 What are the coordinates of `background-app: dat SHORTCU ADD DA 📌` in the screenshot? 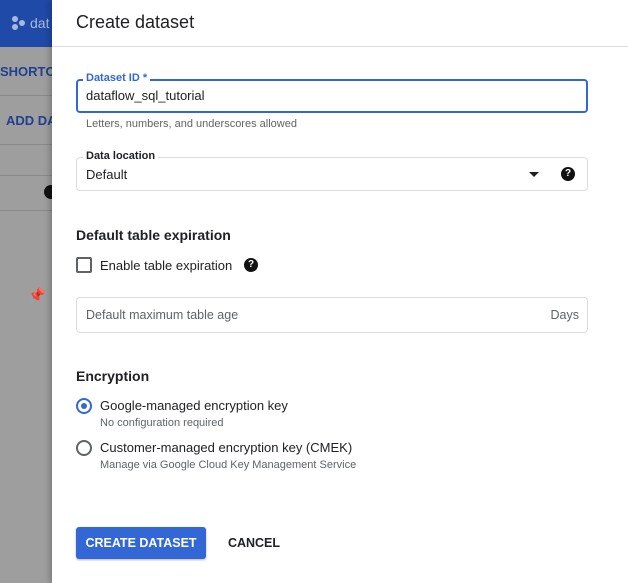 It's located at (30, 291).